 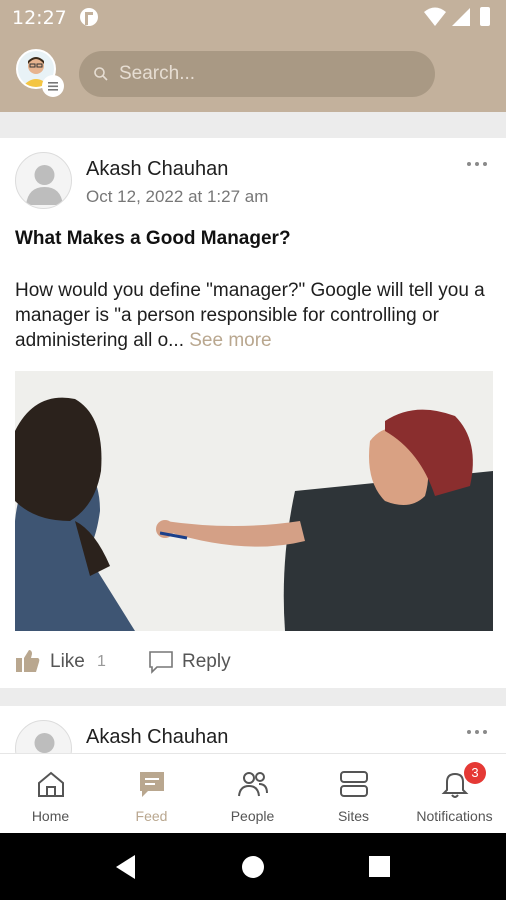 What do you see at coordinates (28, 661) in the screenshot?
I see `thumbs-up-icon` at bounding box center [28, 661].